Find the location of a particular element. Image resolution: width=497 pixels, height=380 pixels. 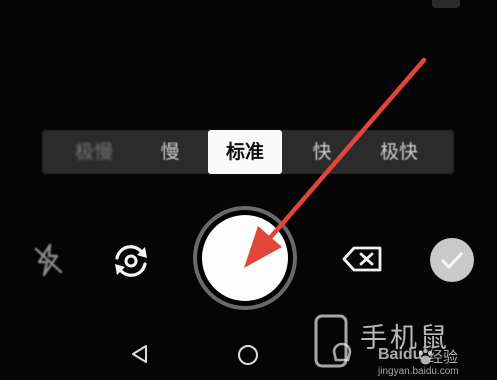

delete-button is located at coordinates (363, 259).